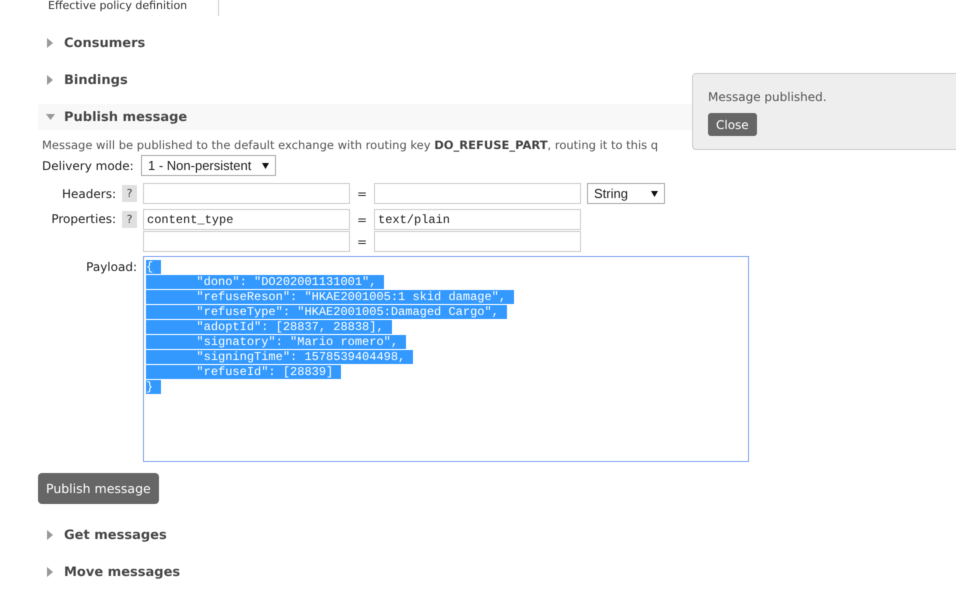 This screenshot has width=956, height=589. I want to click on tab-label: Effective policy definition, so click(128, 8).